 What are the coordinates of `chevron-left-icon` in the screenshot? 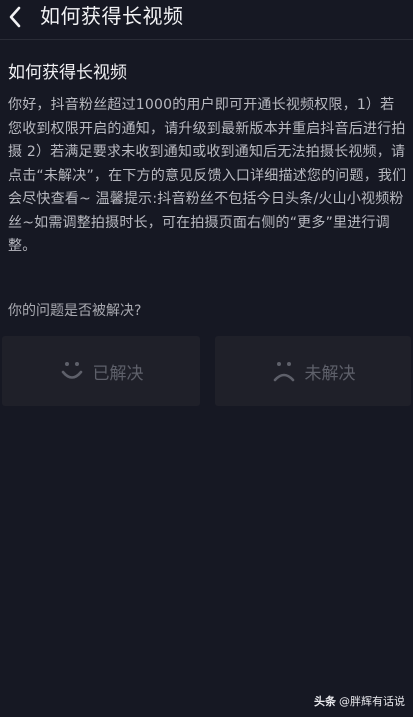 It's located at (15, 17).